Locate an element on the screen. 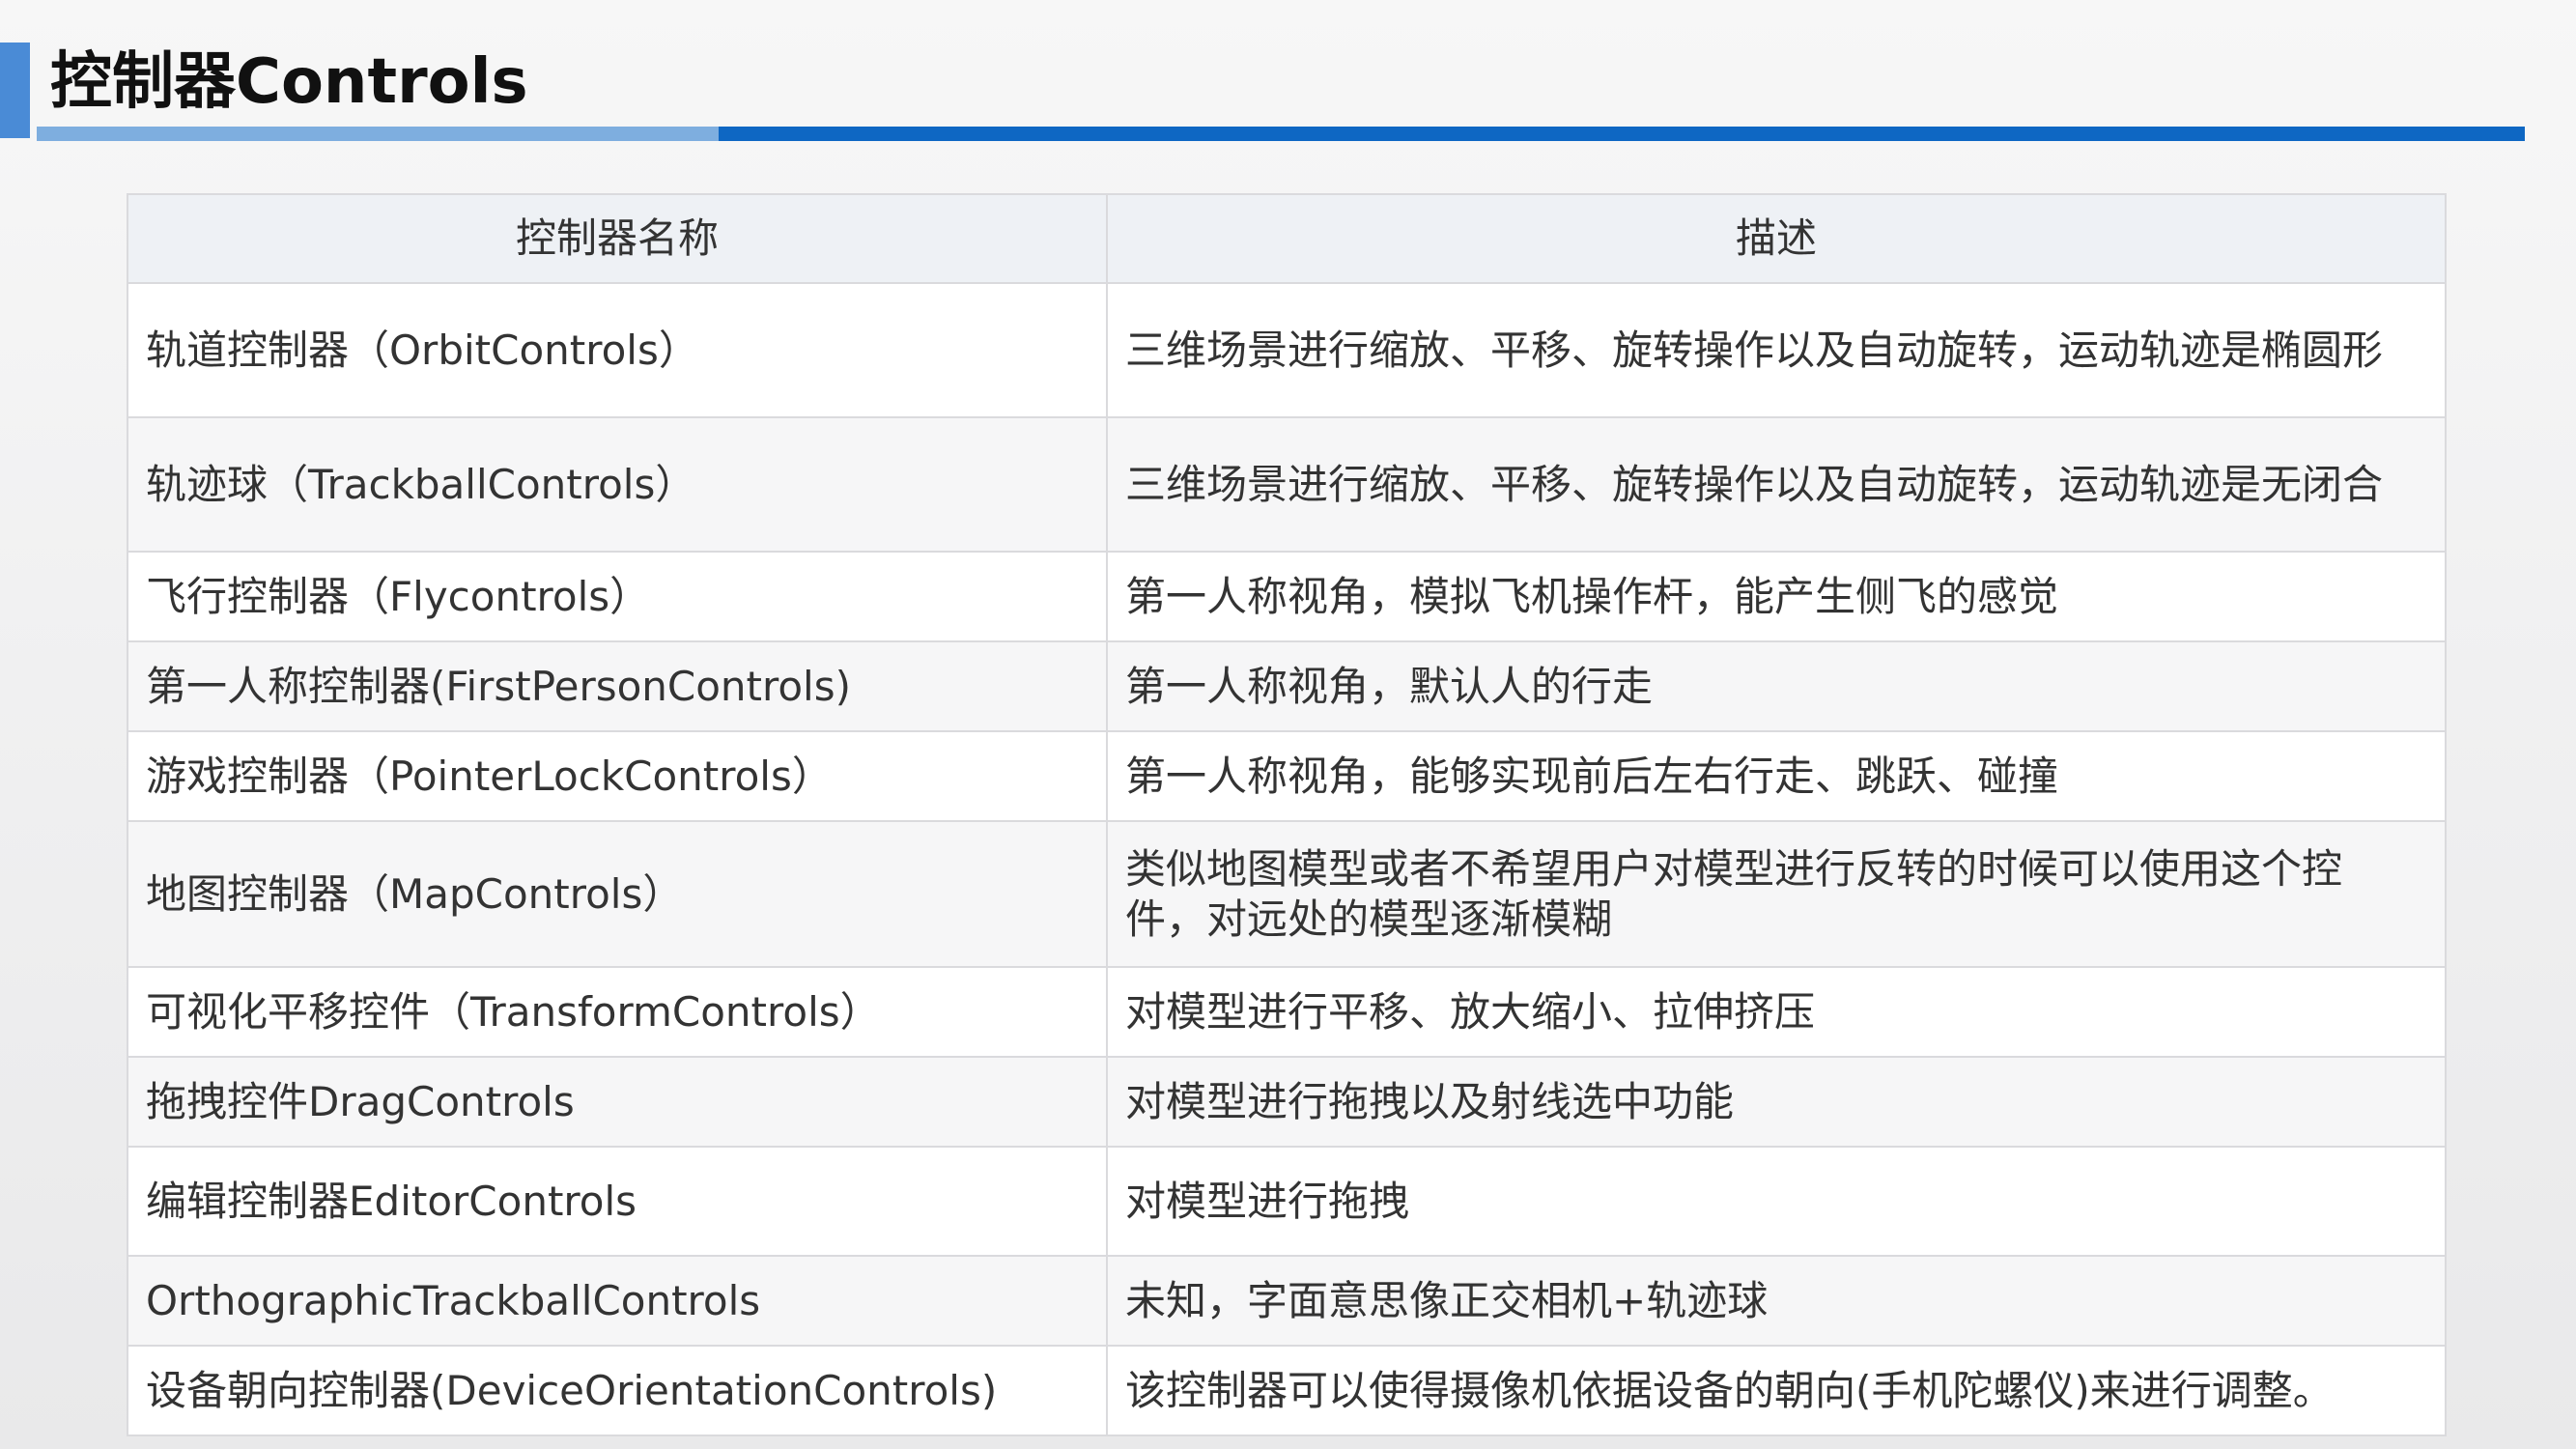 This screenshot has height=1449, width=2576. controller-name-cell: 飞行控制器（Flycontrols） is located at coordinates (617, 596).